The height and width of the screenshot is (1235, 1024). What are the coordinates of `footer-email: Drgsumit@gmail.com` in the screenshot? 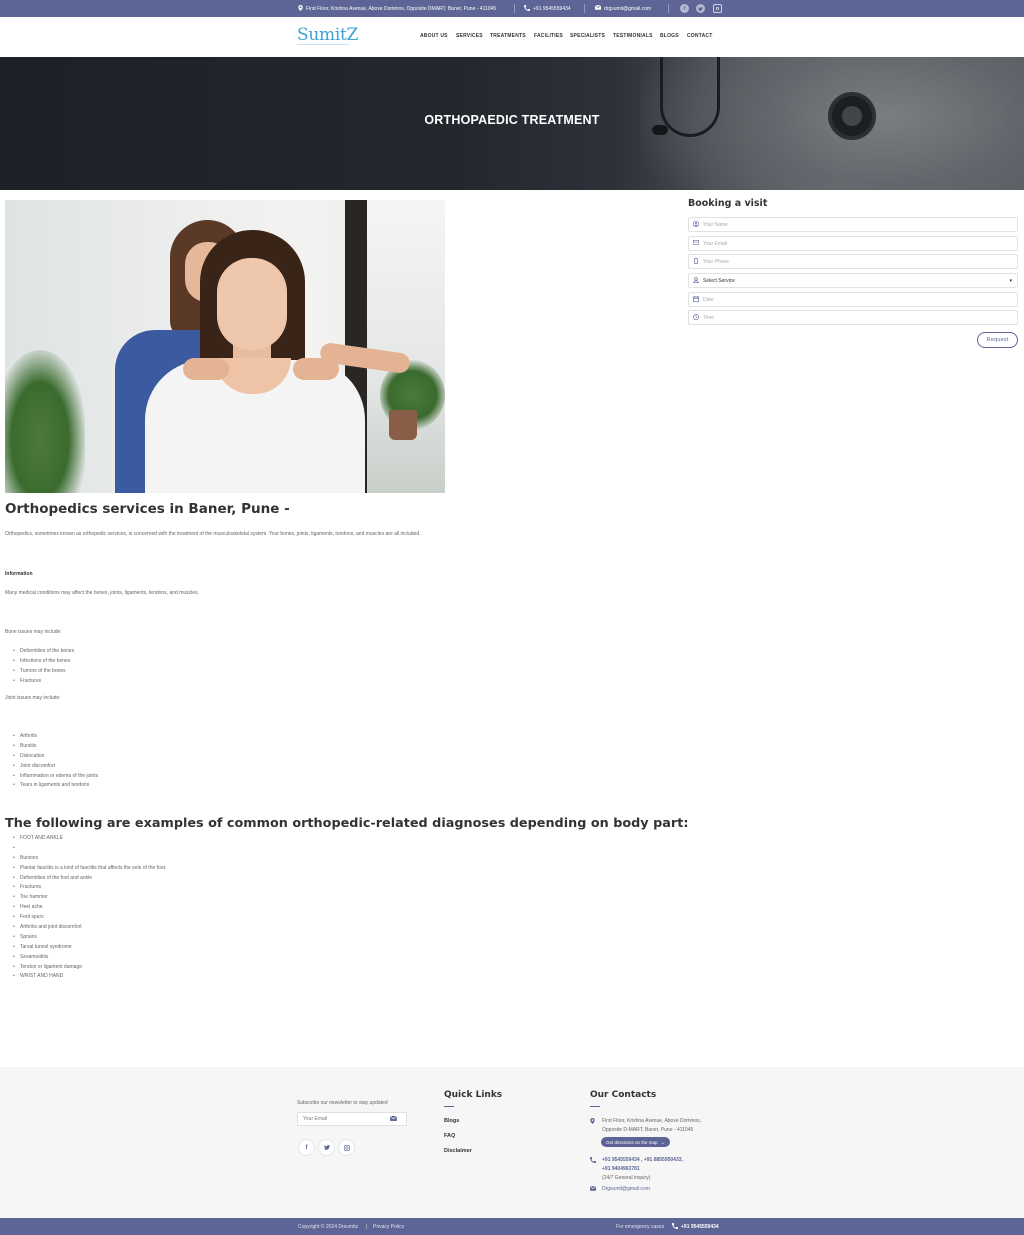 It's located at (619, 1189).